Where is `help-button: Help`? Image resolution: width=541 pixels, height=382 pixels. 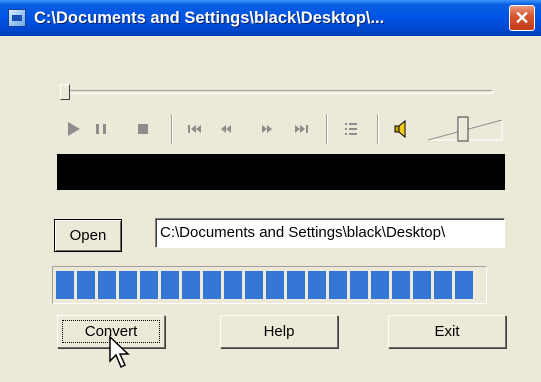 help-button: Help is located at coordinates (279, 331).